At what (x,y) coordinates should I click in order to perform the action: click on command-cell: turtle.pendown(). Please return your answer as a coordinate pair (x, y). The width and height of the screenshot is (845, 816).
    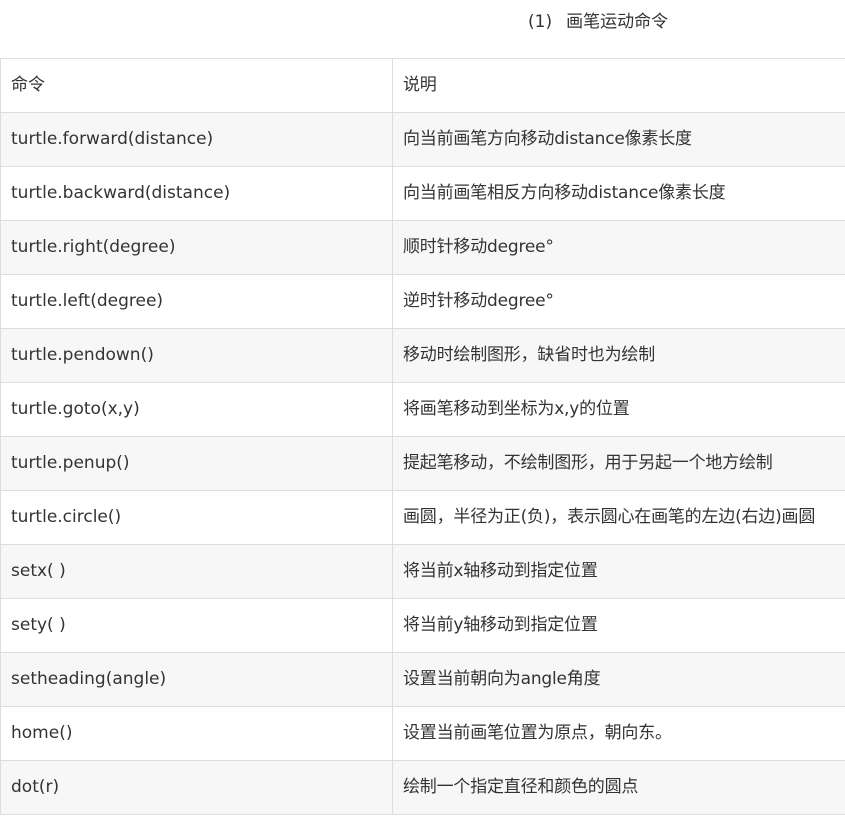
    Looking at the image, I should click on (196, 355).